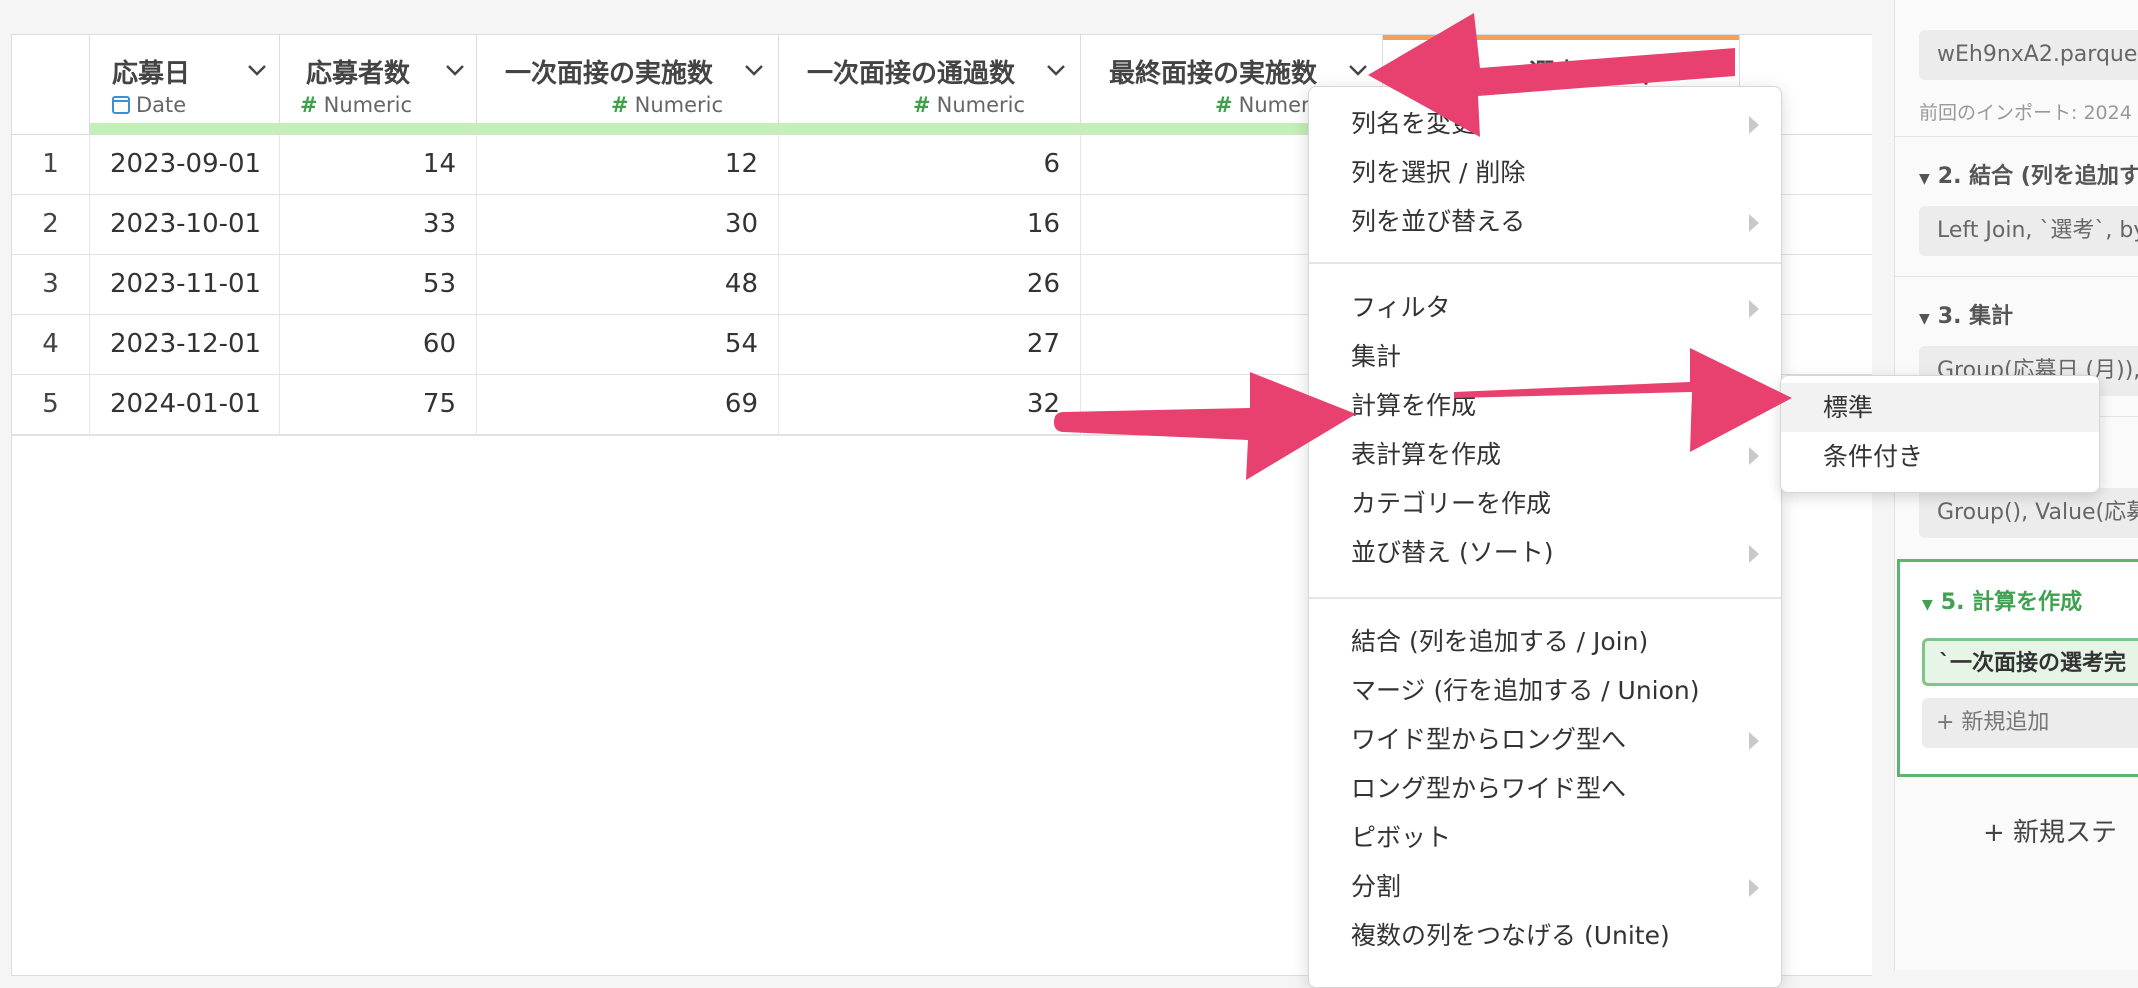 The image size is (2138, 988). I want to click on menu-item-reorder-columns: 列を並び替える, so click(1438, 221).